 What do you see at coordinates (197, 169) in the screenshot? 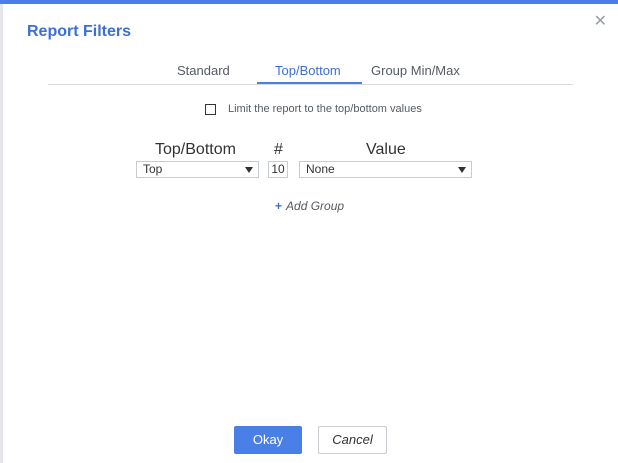
I see `top-bottom-select: Top` at bounding box center [197, 169].